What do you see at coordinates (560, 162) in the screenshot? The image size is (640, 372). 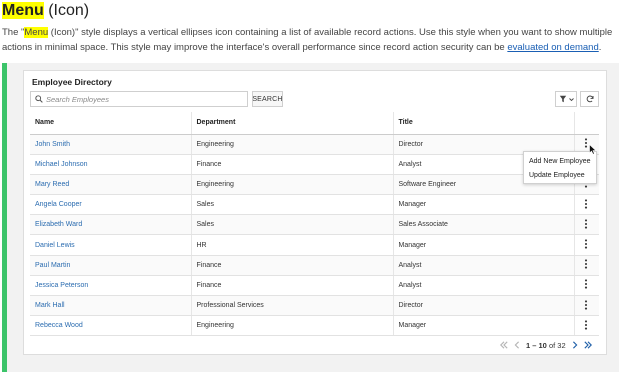 I see `menu-item-add-new-employee: Add New Employee` at bounding box center [560, 162].